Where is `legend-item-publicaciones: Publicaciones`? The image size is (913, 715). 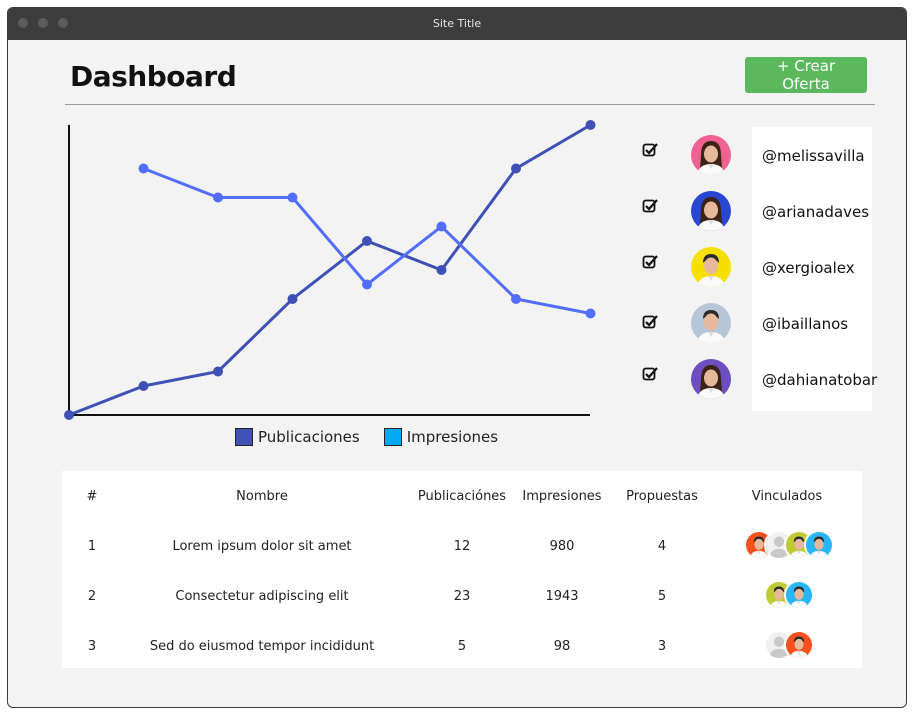 legend-item-publicaciones: Publicaciones is located at coordinates (297, 437).